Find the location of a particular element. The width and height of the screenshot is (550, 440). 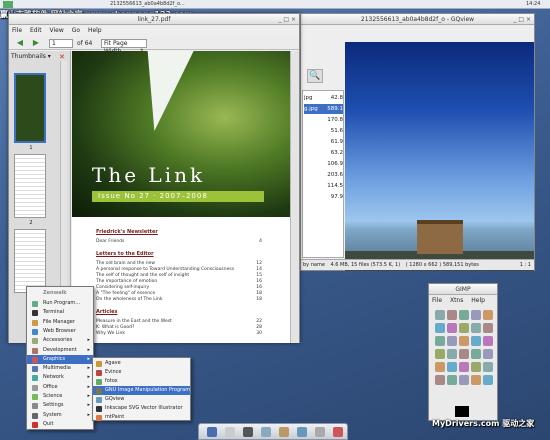

app-menu-icon is located at coordinates (8, 4).